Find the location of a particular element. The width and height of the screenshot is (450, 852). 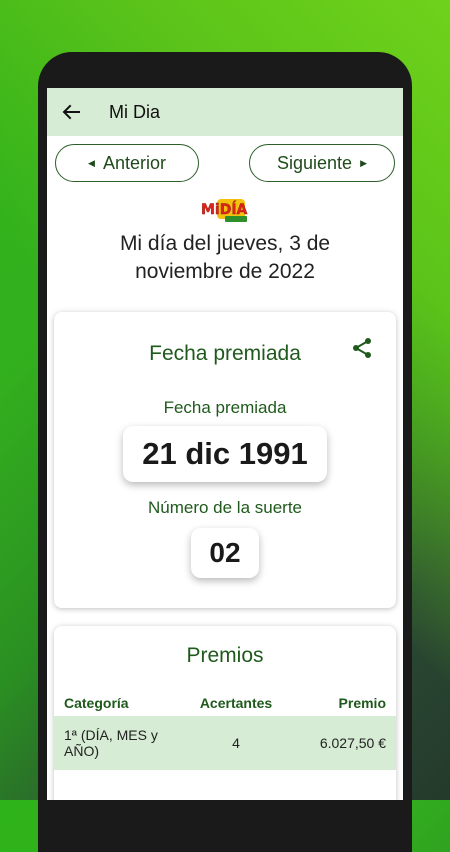

share-button is located at coordinates (362, 348).